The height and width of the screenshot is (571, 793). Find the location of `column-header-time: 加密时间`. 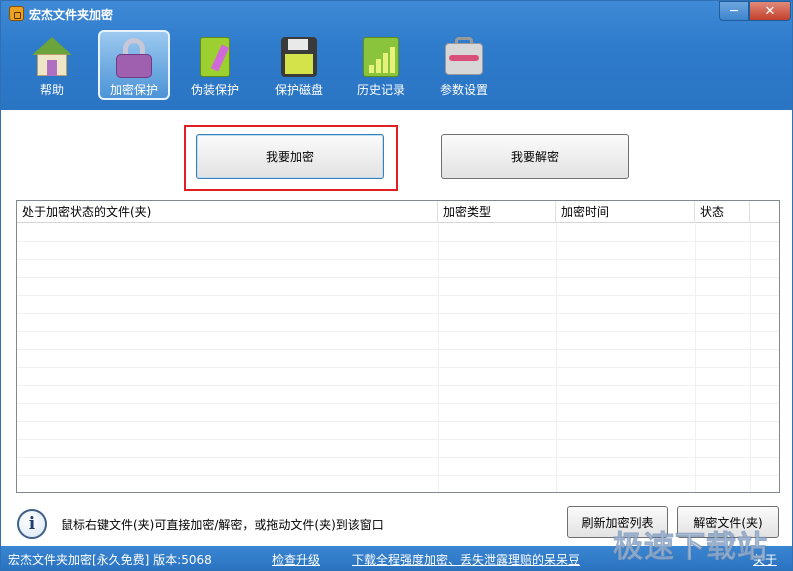

column-header-time: 加密时间 is located at coordinates (625, 212).